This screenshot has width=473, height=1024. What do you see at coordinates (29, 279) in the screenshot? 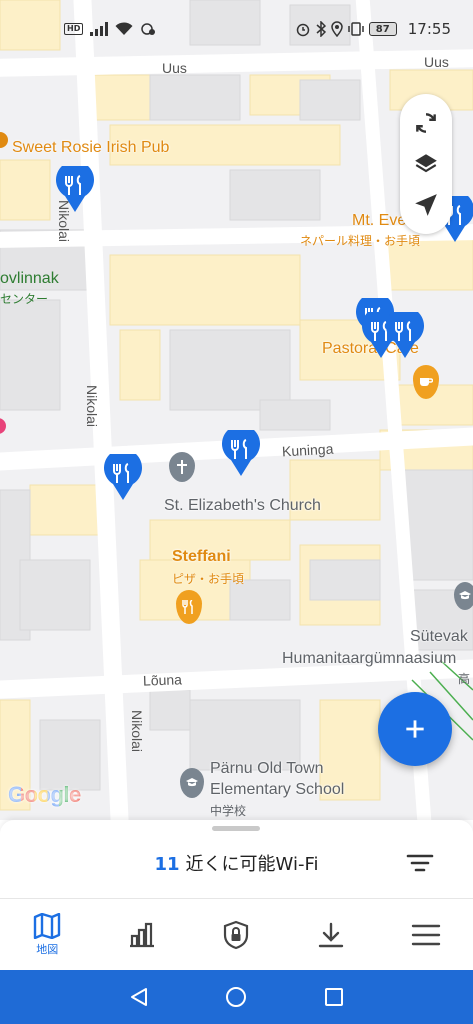
I see `poi-vlinnak: ovlinnak` at bounding box center [29, 279].